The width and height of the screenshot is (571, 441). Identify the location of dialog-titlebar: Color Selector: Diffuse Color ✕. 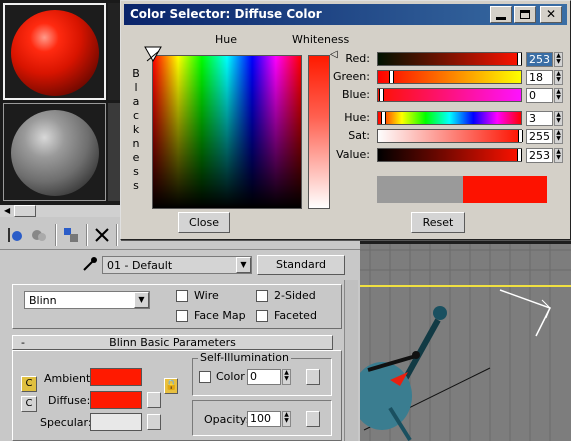
(345, 14).